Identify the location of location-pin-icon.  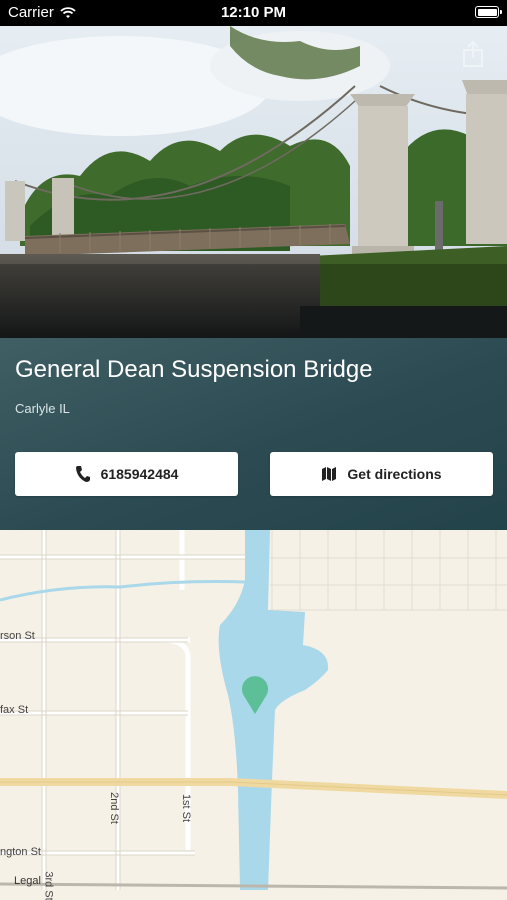
(255, 695).